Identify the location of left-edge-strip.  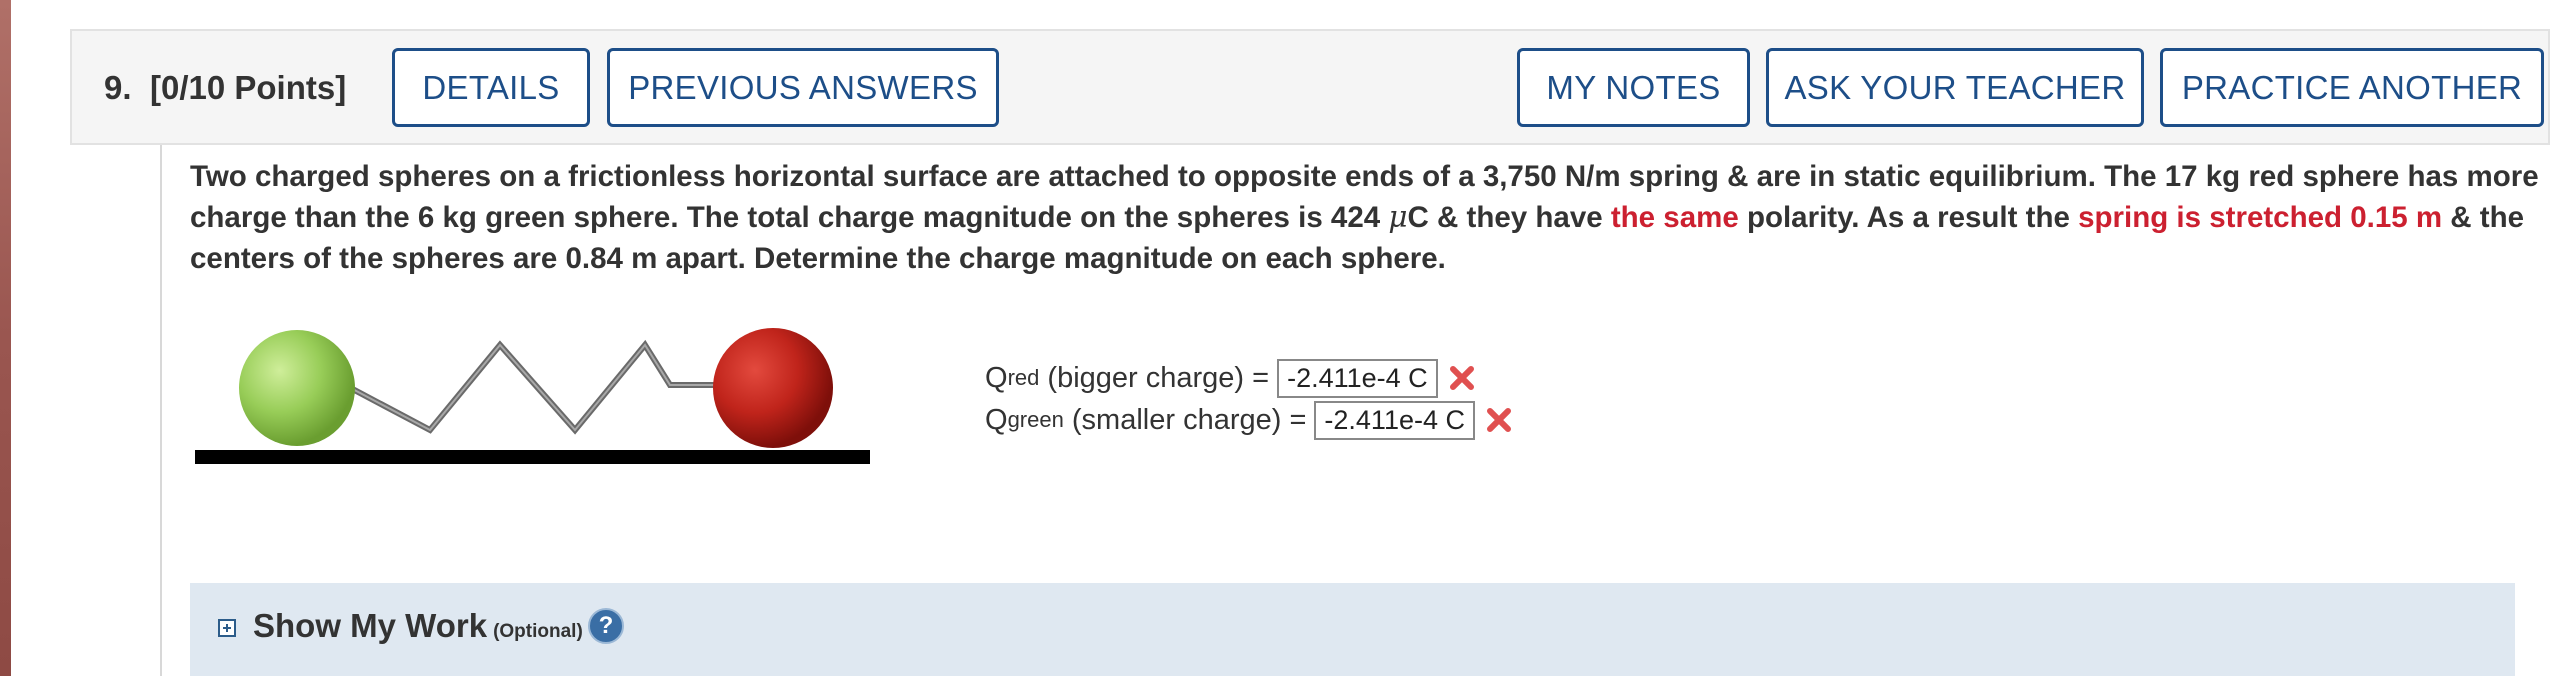
(5, 338).